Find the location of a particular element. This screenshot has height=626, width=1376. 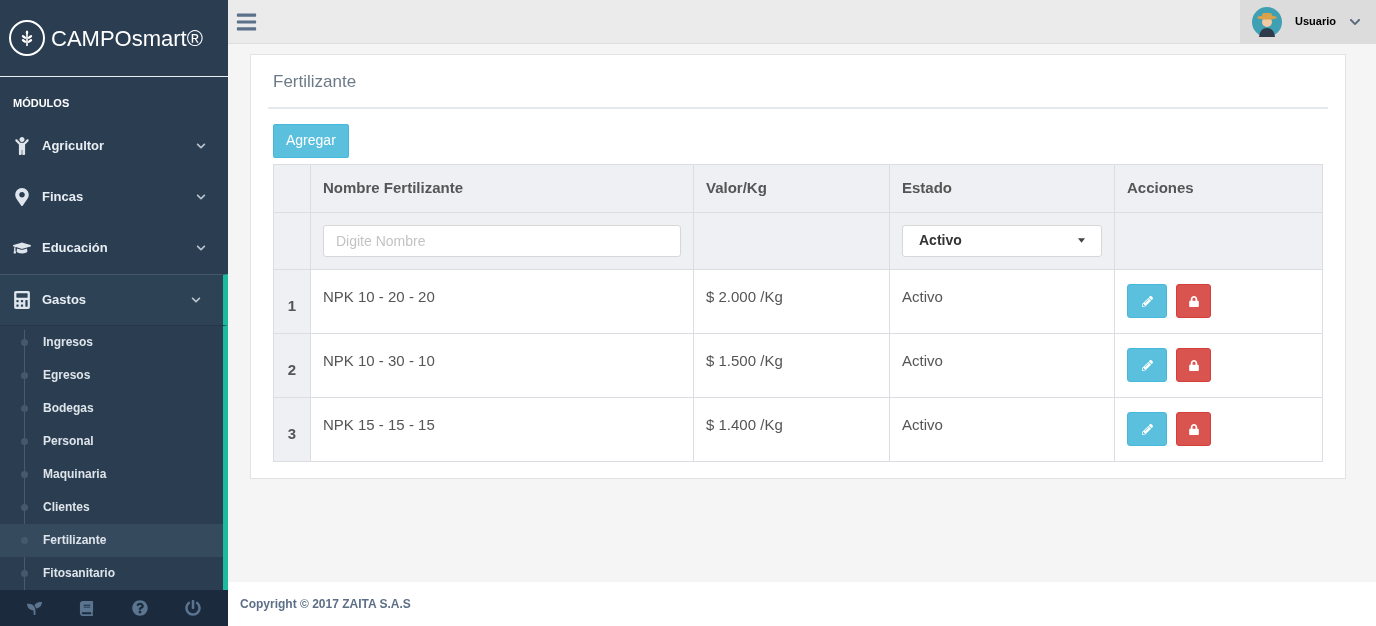

submenu-item: Ingresos is located at coordinates (111, 342).